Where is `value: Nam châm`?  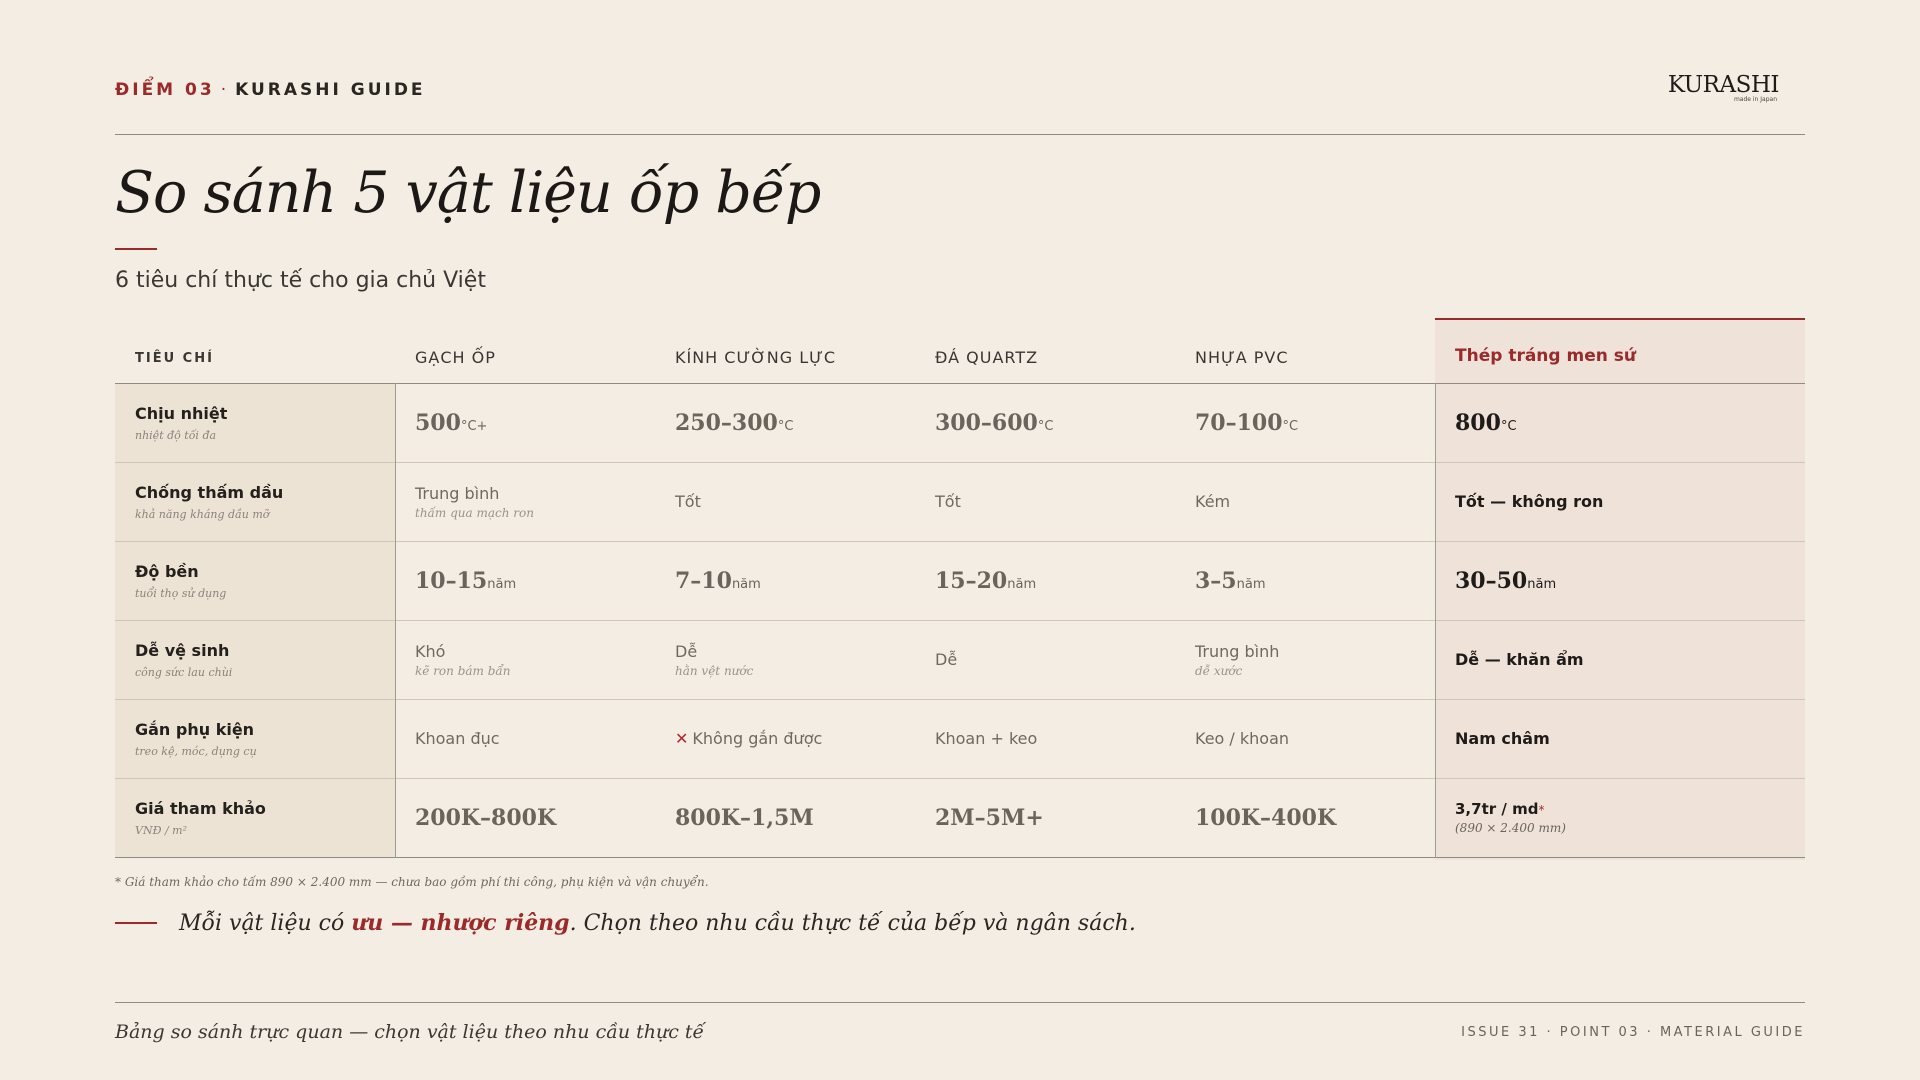 value: Nam châm is located at coordinates (1502, 738).